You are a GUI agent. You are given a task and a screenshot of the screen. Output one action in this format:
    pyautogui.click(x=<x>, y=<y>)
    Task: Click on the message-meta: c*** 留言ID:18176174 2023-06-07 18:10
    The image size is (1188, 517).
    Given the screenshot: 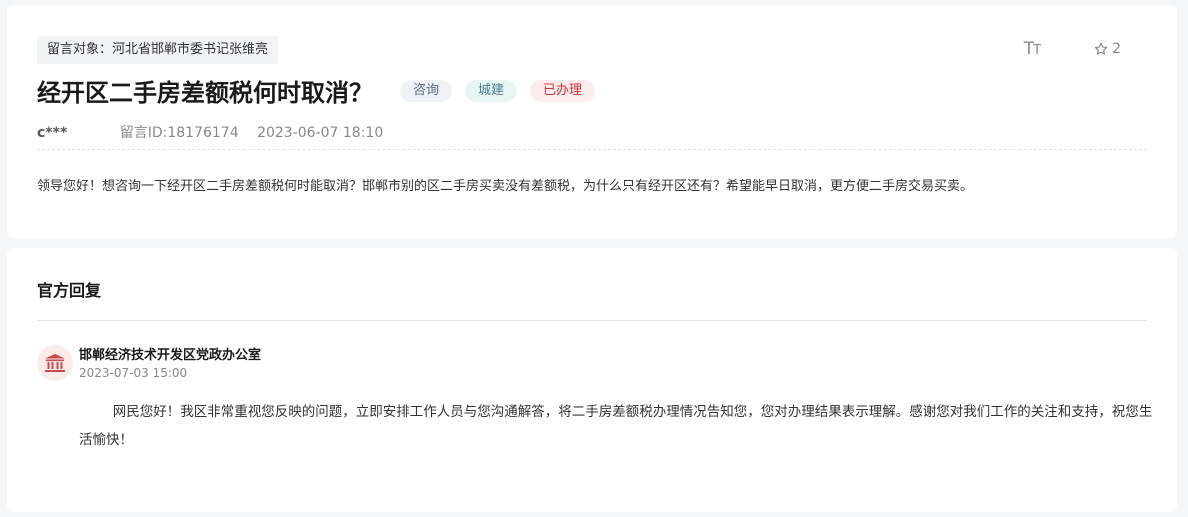 What is the action you would take?
    pyautogui.click(x=210, y=132)
    